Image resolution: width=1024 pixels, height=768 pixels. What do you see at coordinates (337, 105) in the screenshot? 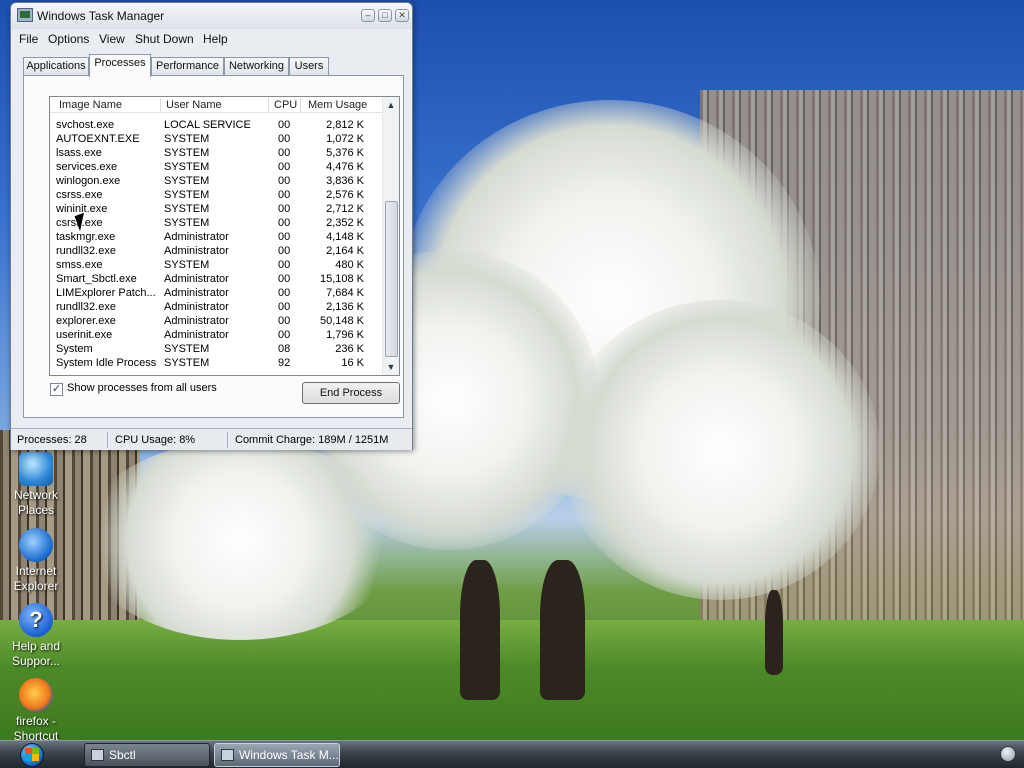
I see `column-header-mem-usage: Mem Usage` at bounding box center [337, 105].